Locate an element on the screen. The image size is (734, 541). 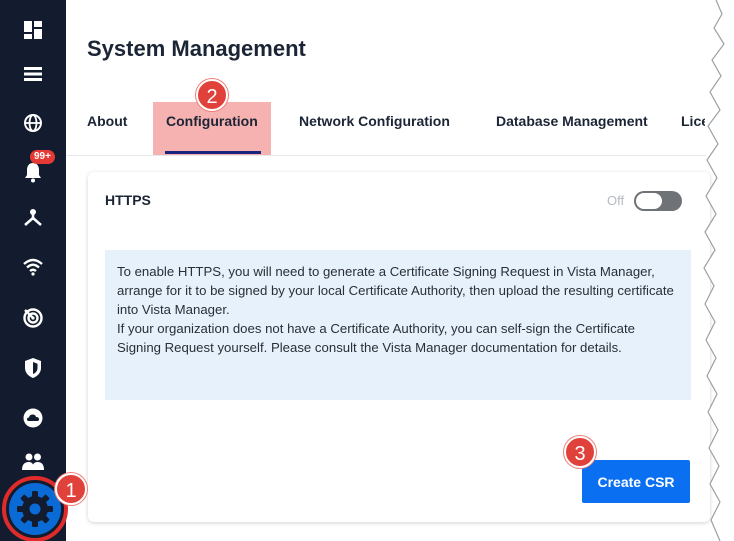
https-title: HTTPS is located at coordinates (128, 200).